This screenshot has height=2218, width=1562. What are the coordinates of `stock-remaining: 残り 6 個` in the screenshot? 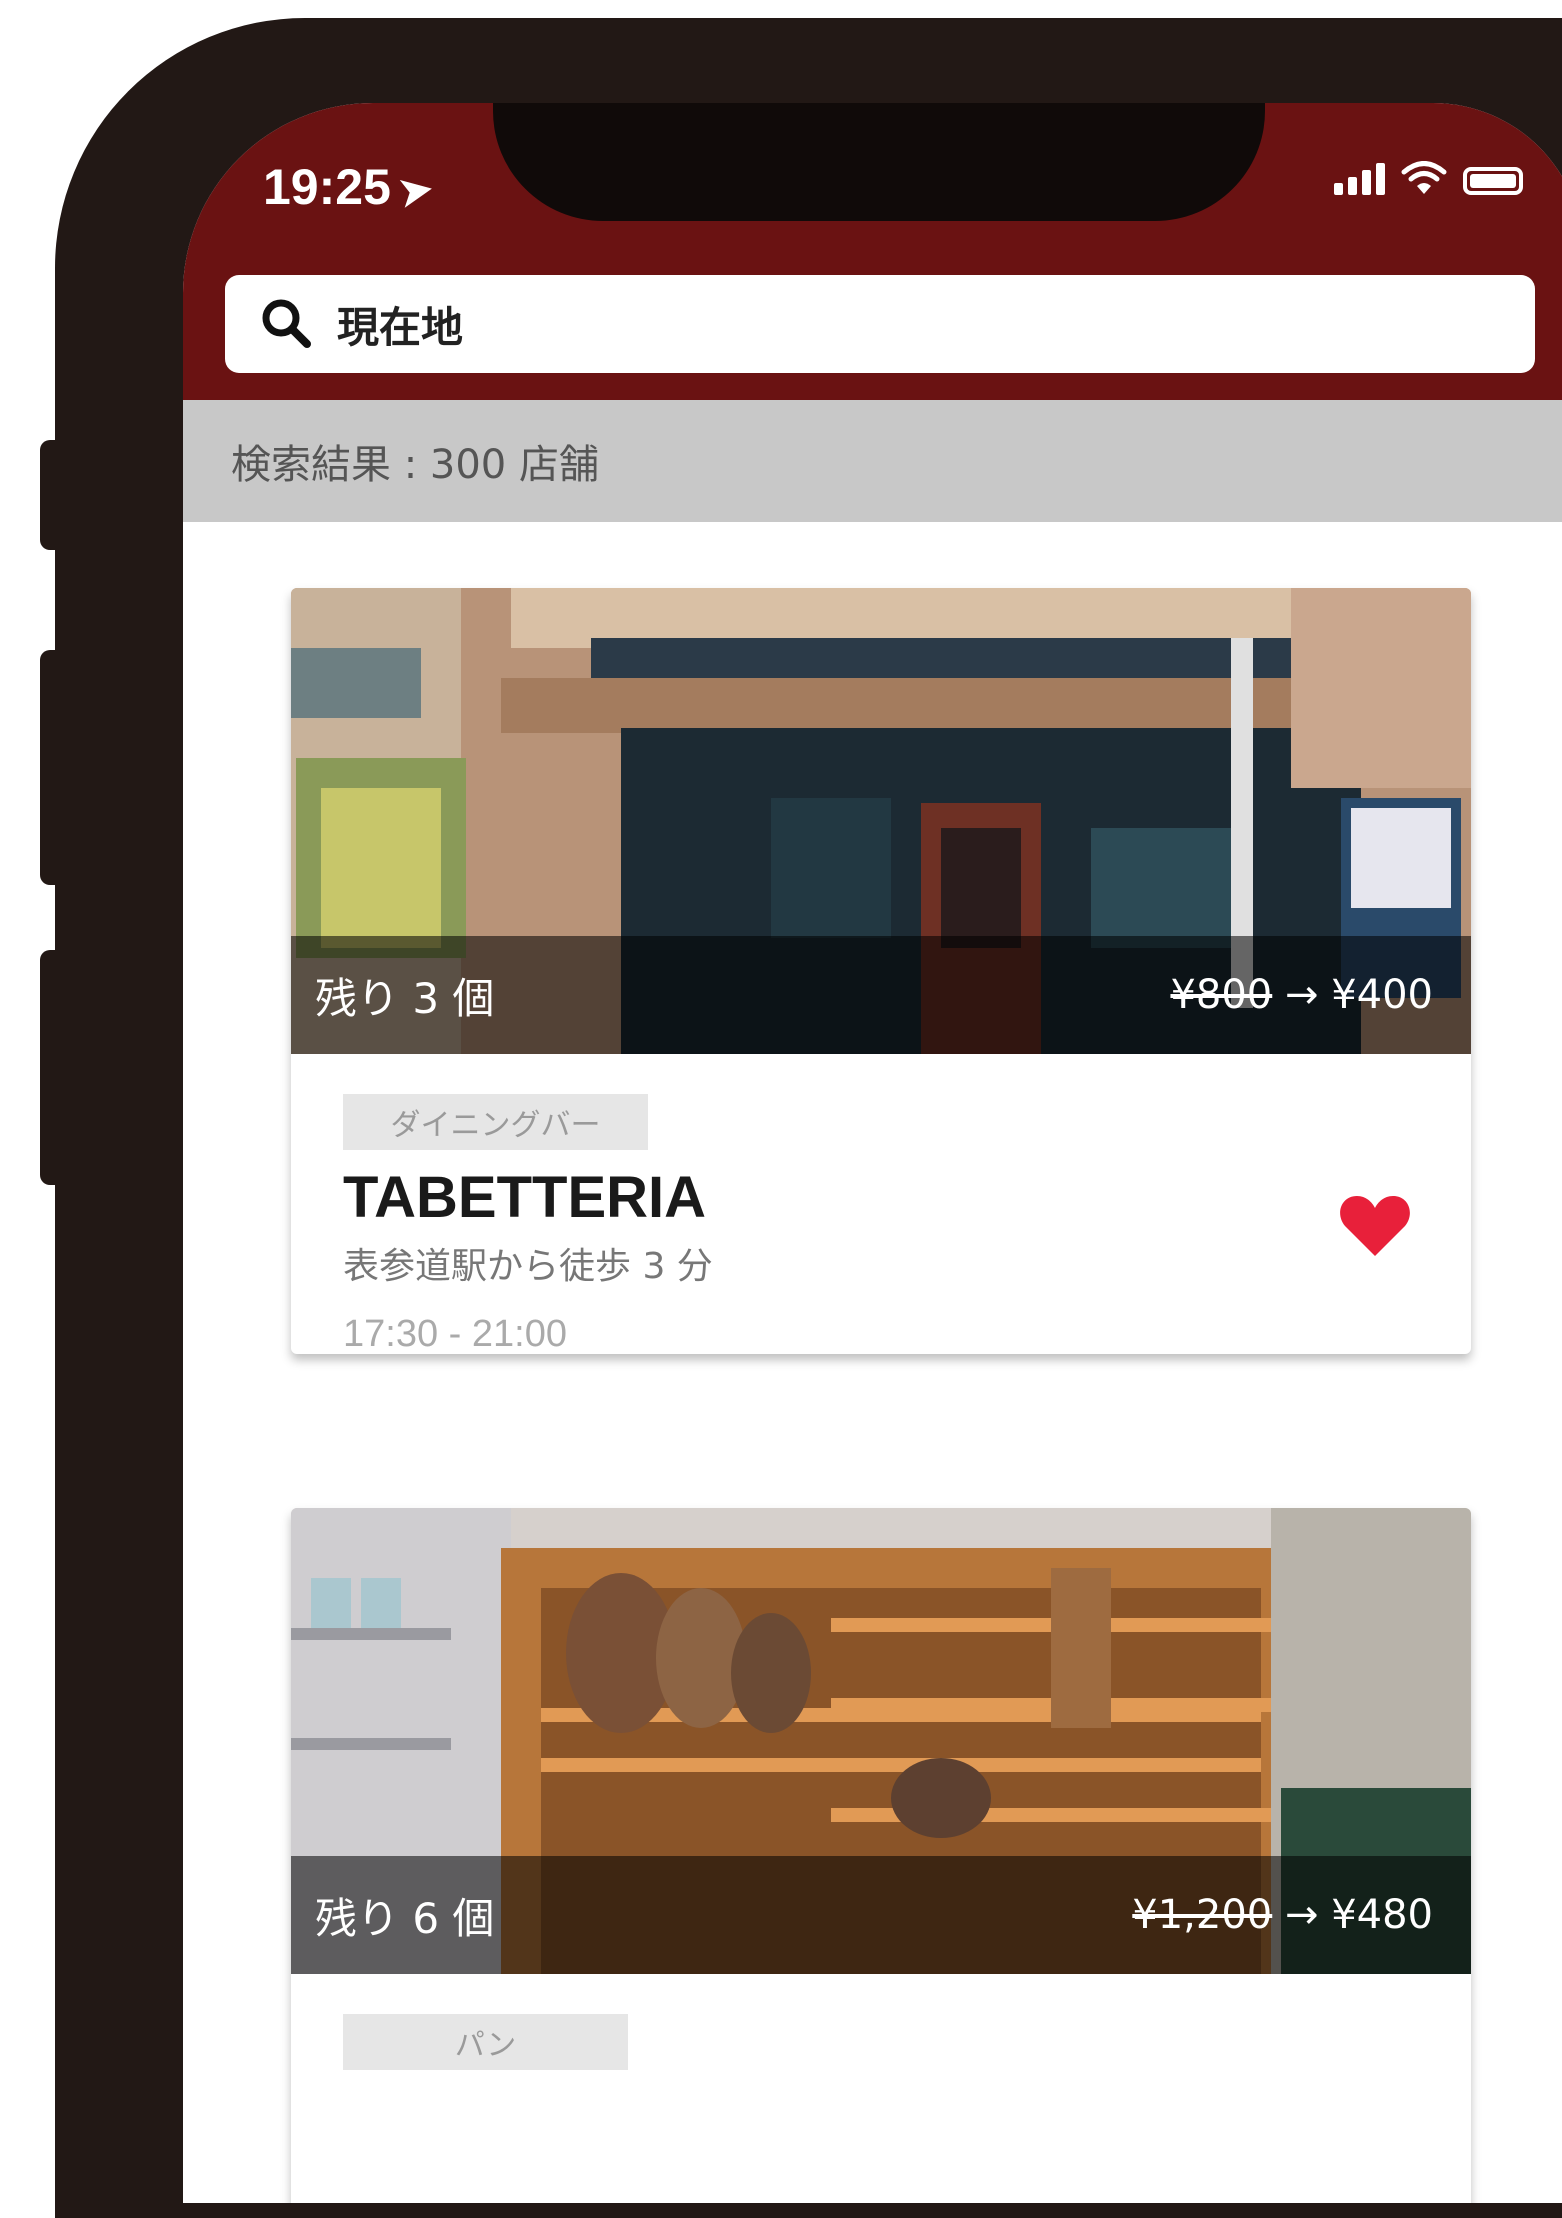 It's located at (405, 1918).